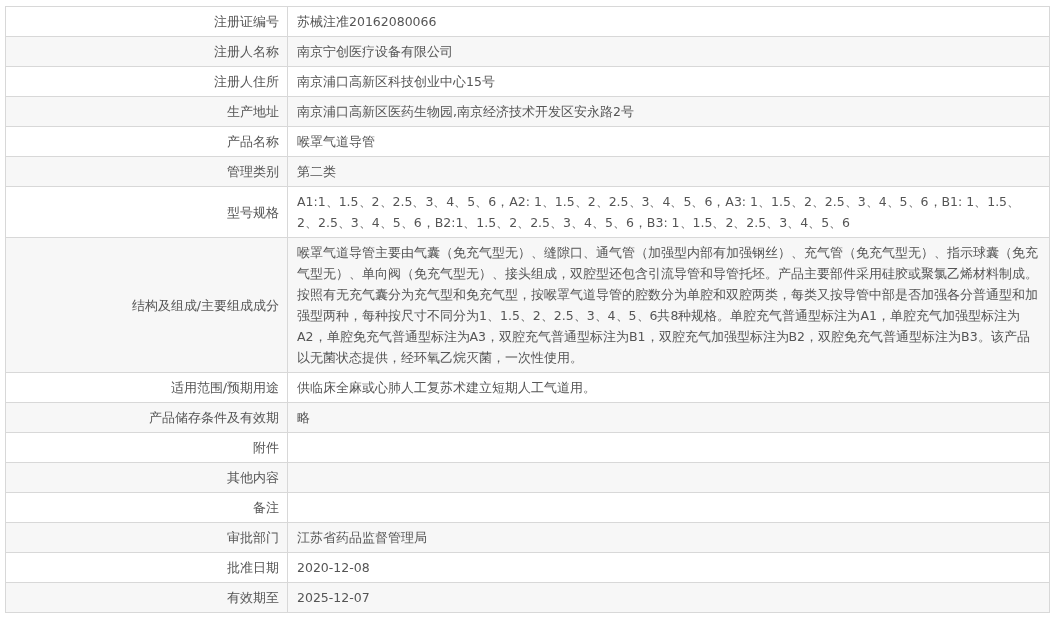 The width and height of the screenshot is (1058, 625). I want to click on field-label: 注册证编号, so click(246, 21).